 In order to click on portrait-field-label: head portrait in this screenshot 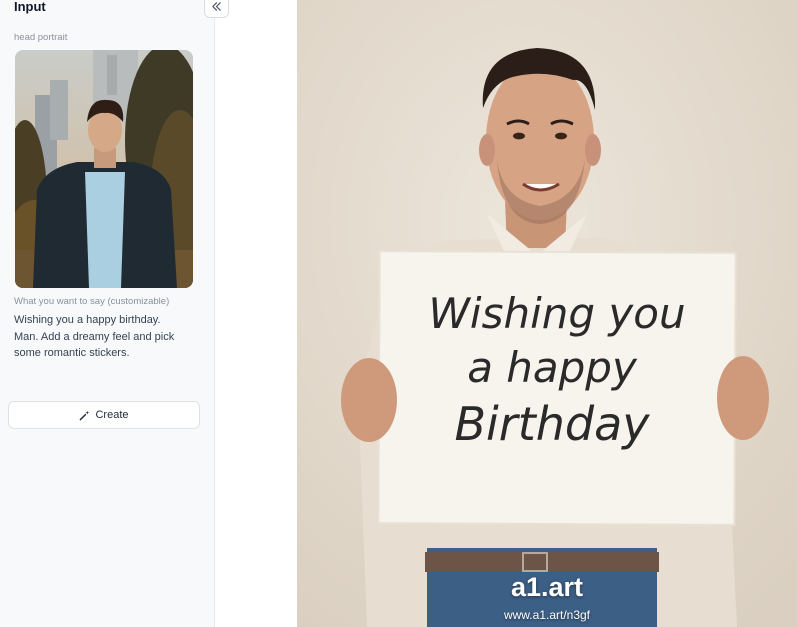, I will do `click(41, 37)`.